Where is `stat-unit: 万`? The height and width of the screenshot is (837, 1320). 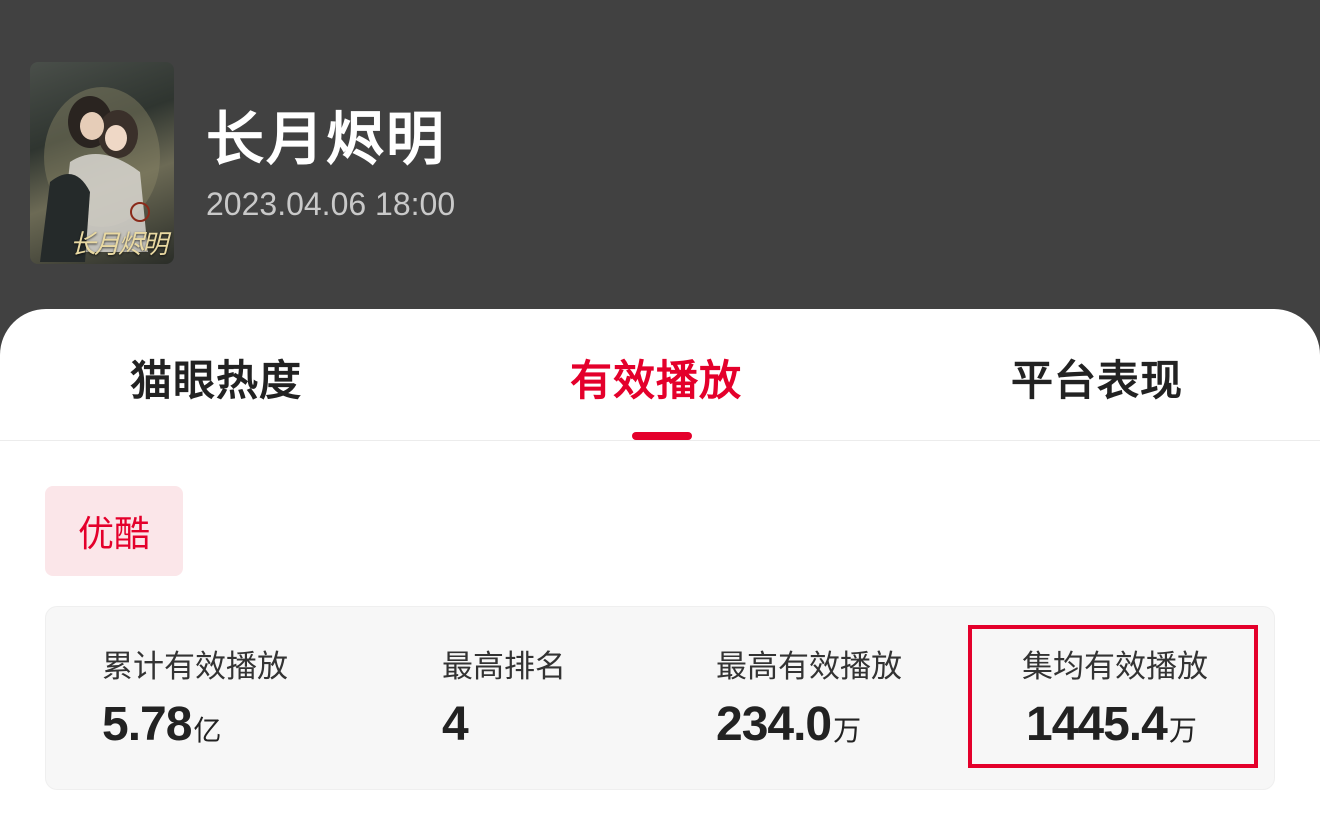
stat-unit: 万 is located at coordinates (847, 730).